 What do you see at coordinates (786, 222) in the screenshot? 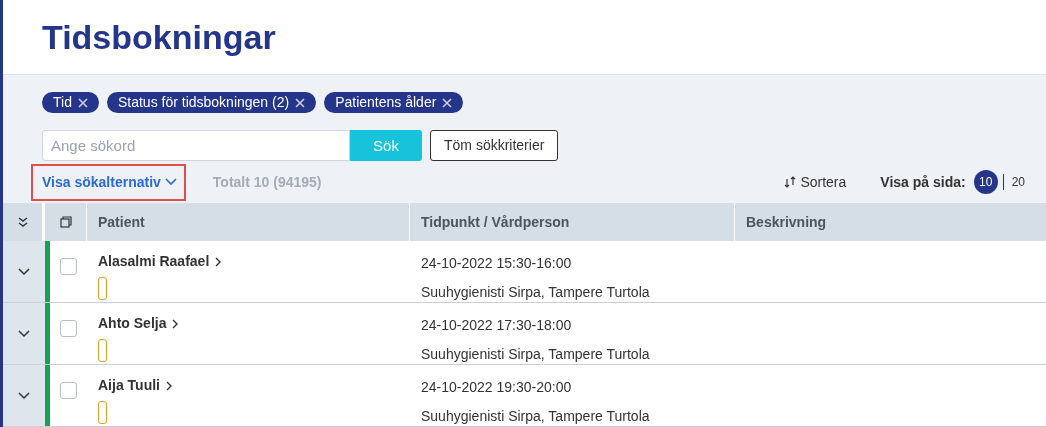
I see `column-header: Beskrivning` at bounding box center [786, 222].